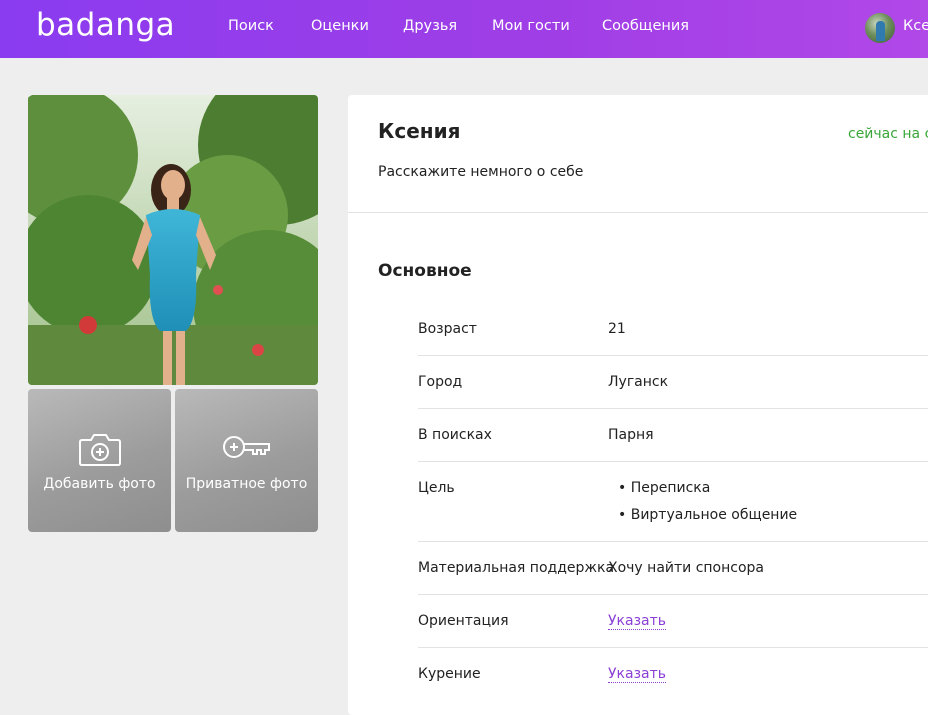 The height and width of the screenshot is (715, 928). I want to click on nav-my-guests: Мои гости, so click(531, 26).